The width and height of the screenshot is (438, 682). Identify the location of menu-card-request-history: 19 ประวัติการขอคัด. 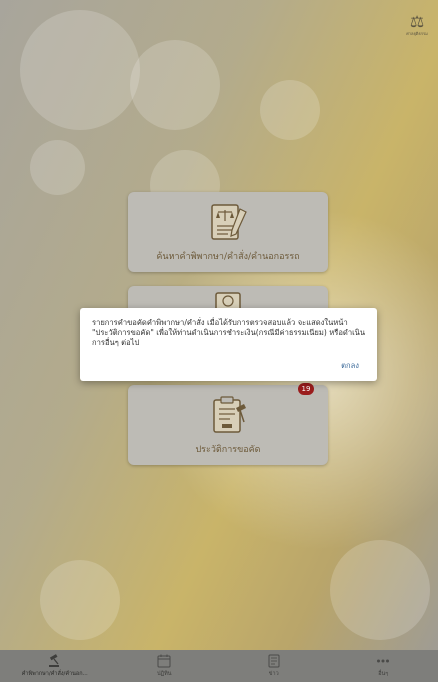
(228, 424).